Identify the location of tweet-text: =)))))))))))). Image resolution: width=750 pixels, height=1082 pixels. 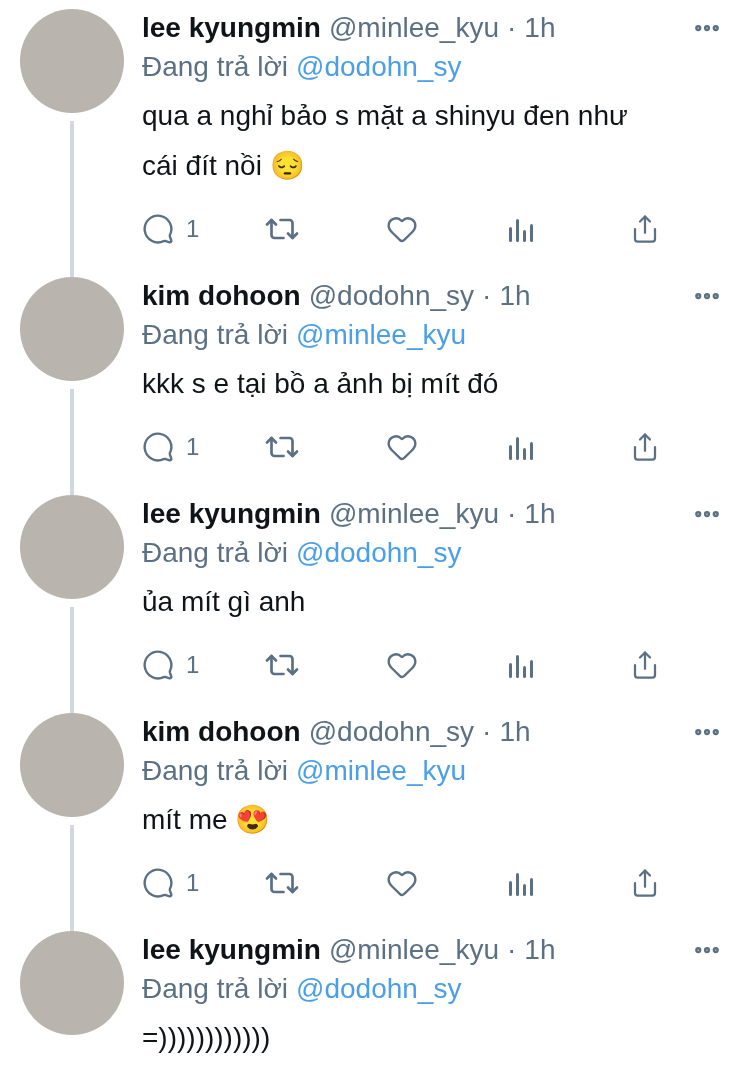
(207, 1038).